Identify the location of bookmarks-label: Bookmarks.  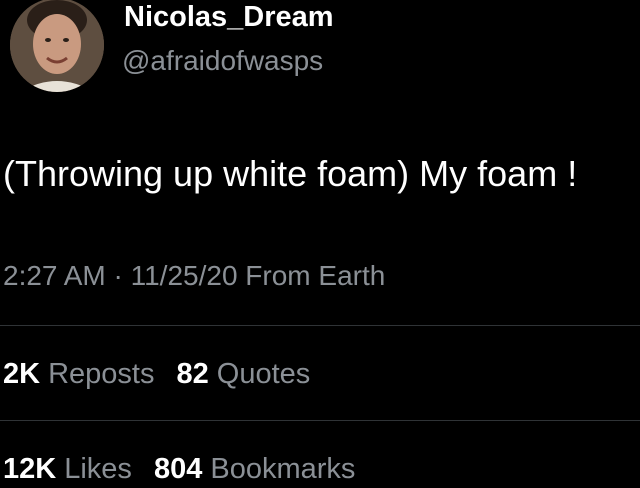
(283, 469).